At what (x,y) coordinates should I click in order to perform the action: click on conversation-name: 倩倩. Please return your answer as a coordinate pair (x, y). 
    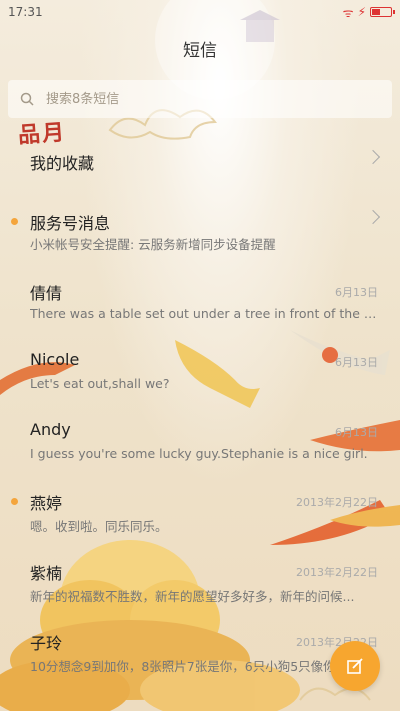
    Looking at the image, I should click on (46, 293).